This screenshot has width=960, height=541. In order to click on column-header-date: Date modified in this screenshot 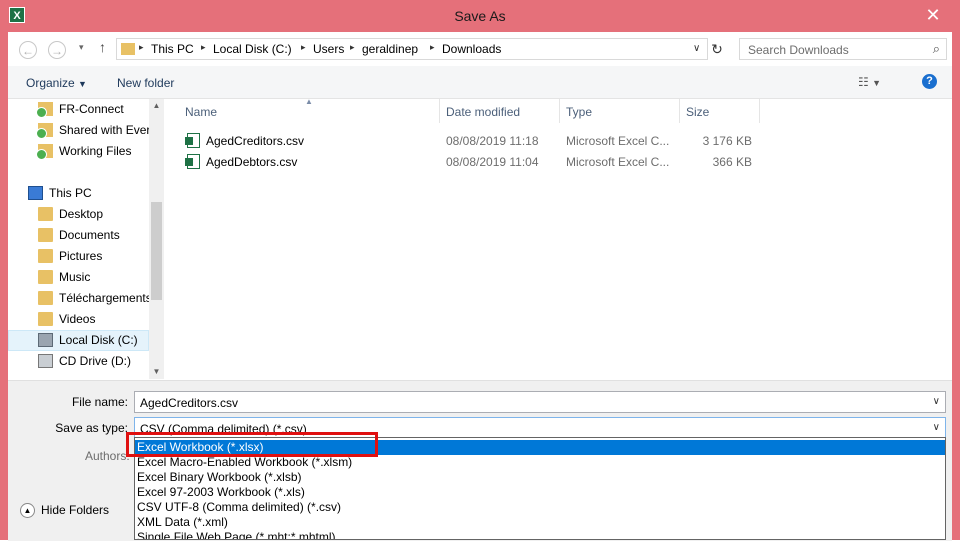, I will do `click(483, 112)`.